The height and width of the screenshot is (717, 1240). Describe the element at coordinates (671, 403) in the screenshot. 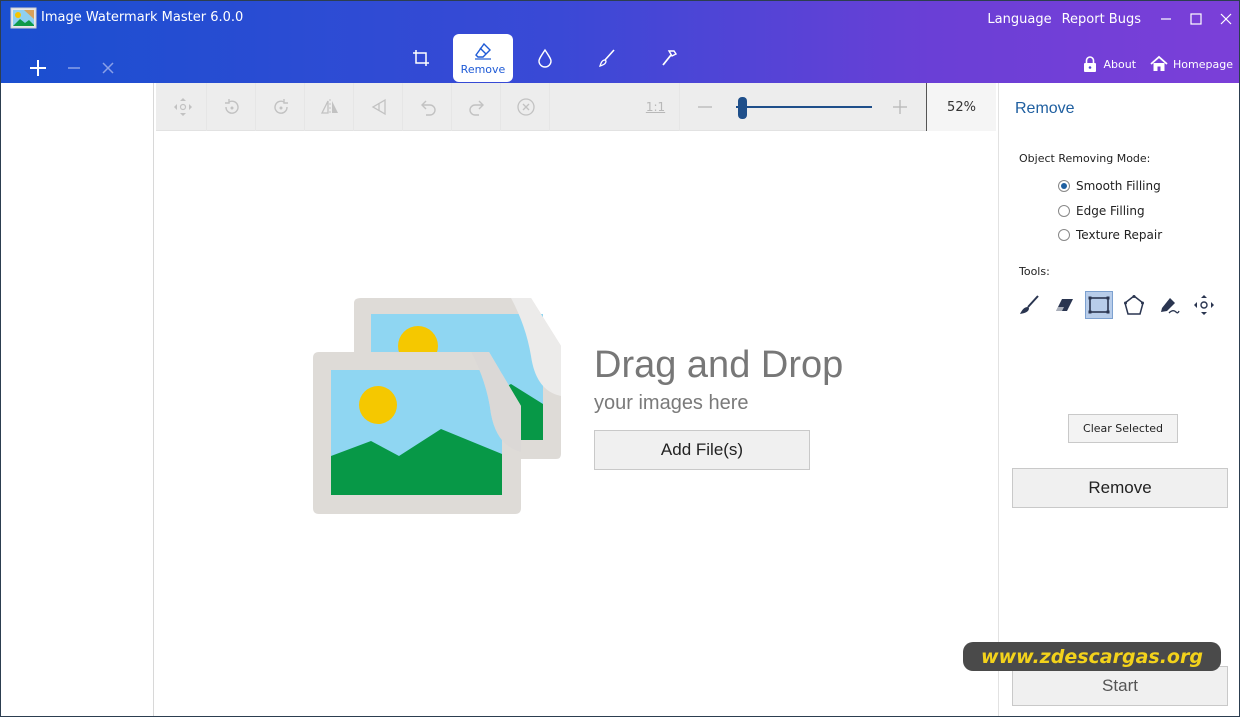

I see `drag-drop-subtitle: your images here` at that location.